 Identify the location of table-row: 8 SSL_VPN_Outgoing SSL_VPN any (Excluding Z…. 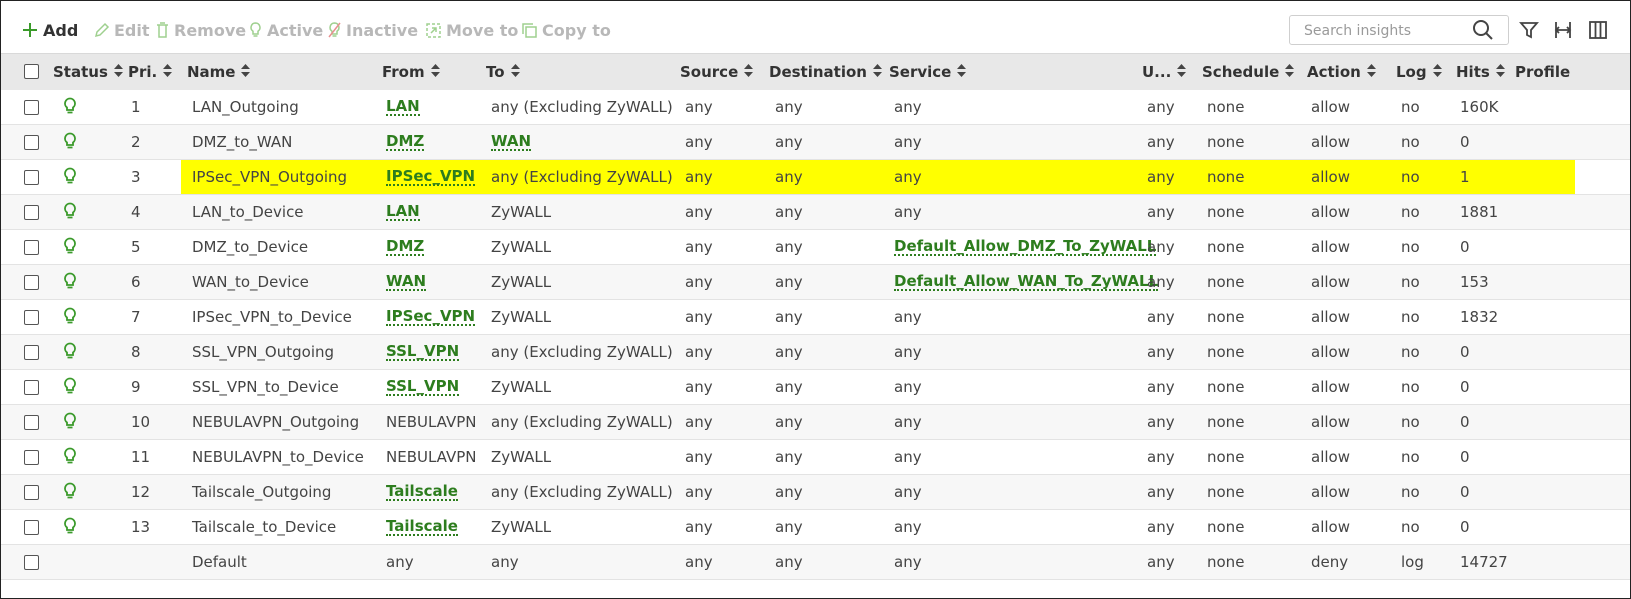
(815, 352).